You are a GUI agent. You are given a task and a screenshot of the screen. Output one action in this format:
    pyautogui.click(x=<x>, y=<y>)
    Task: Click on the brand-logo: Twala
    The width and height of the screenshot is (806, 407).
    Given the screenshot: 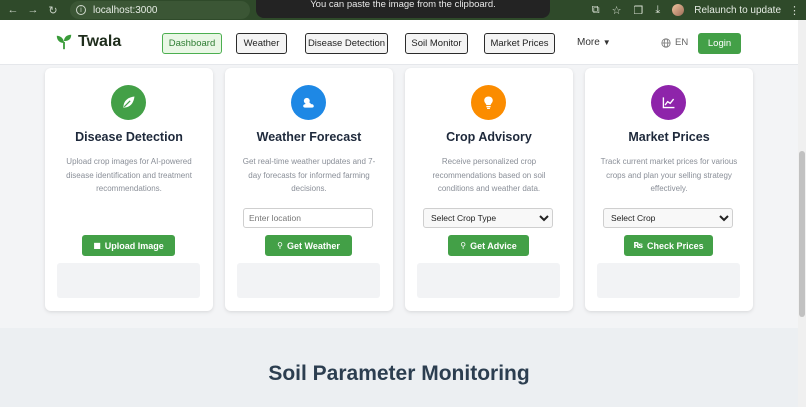 What is the action you would take?
    pyautogui.click(x=88, y=42)
    